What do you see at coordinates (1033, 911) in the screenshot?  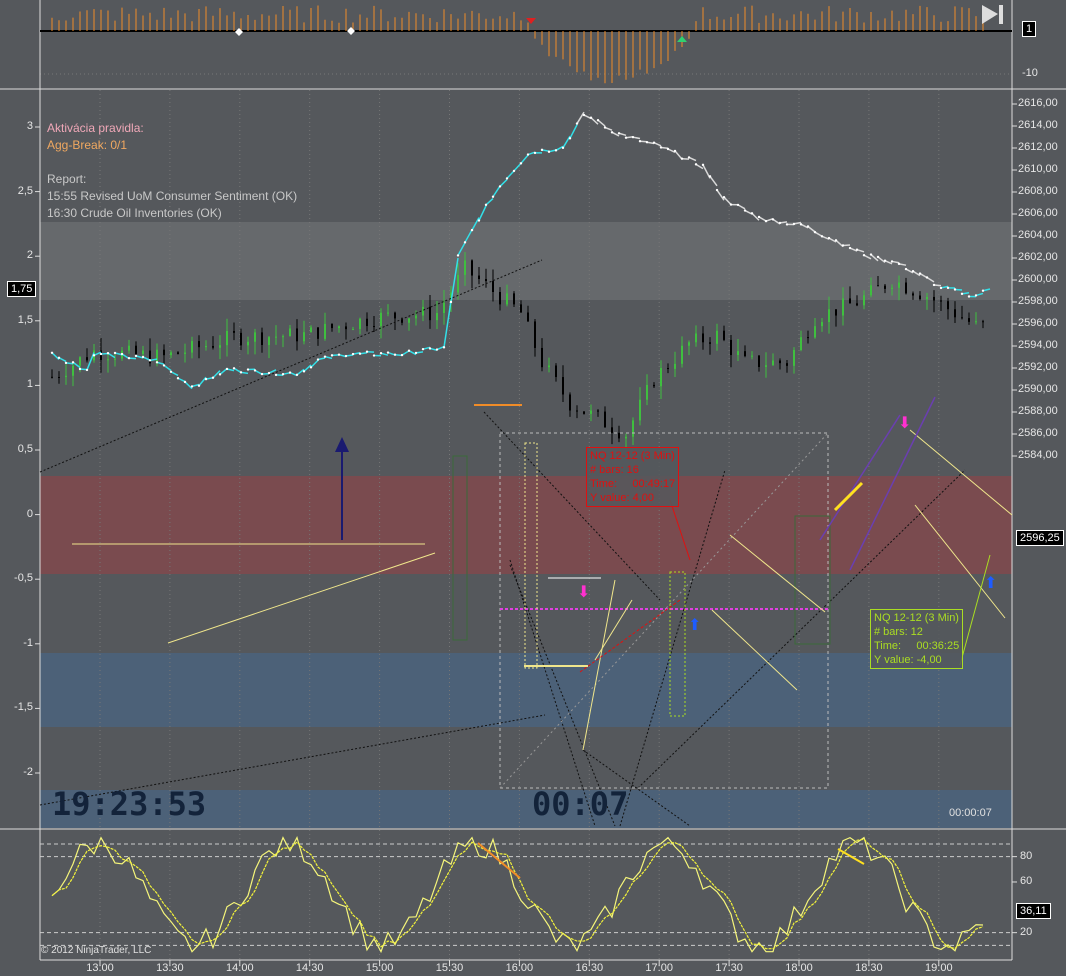 I see `oscillator-value-tag: 36,11` at bounding box center [1033, 911].